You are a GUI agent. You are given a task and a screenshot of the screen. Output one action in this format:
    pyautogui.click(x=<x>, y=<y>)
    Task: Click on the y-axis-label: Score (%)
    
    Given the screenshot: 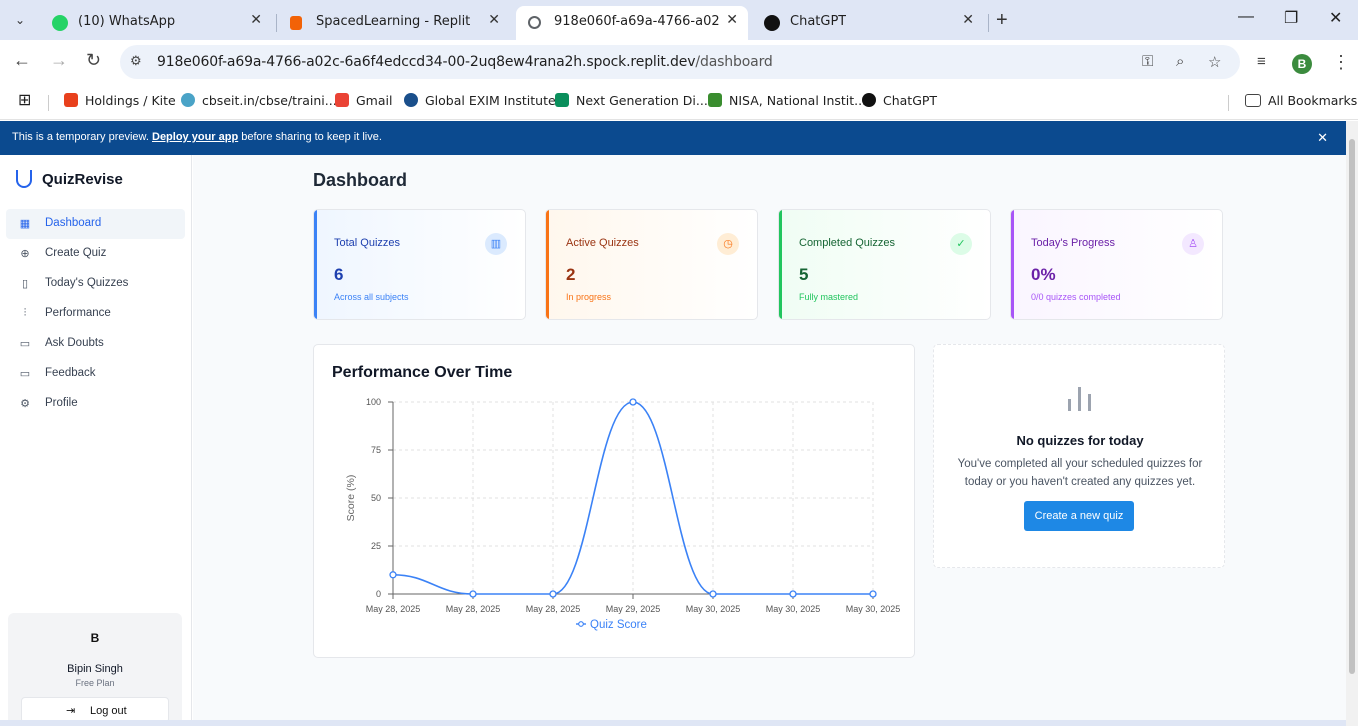 What is the action you would take?
    pyautogui.click(x=351, y=498)
    